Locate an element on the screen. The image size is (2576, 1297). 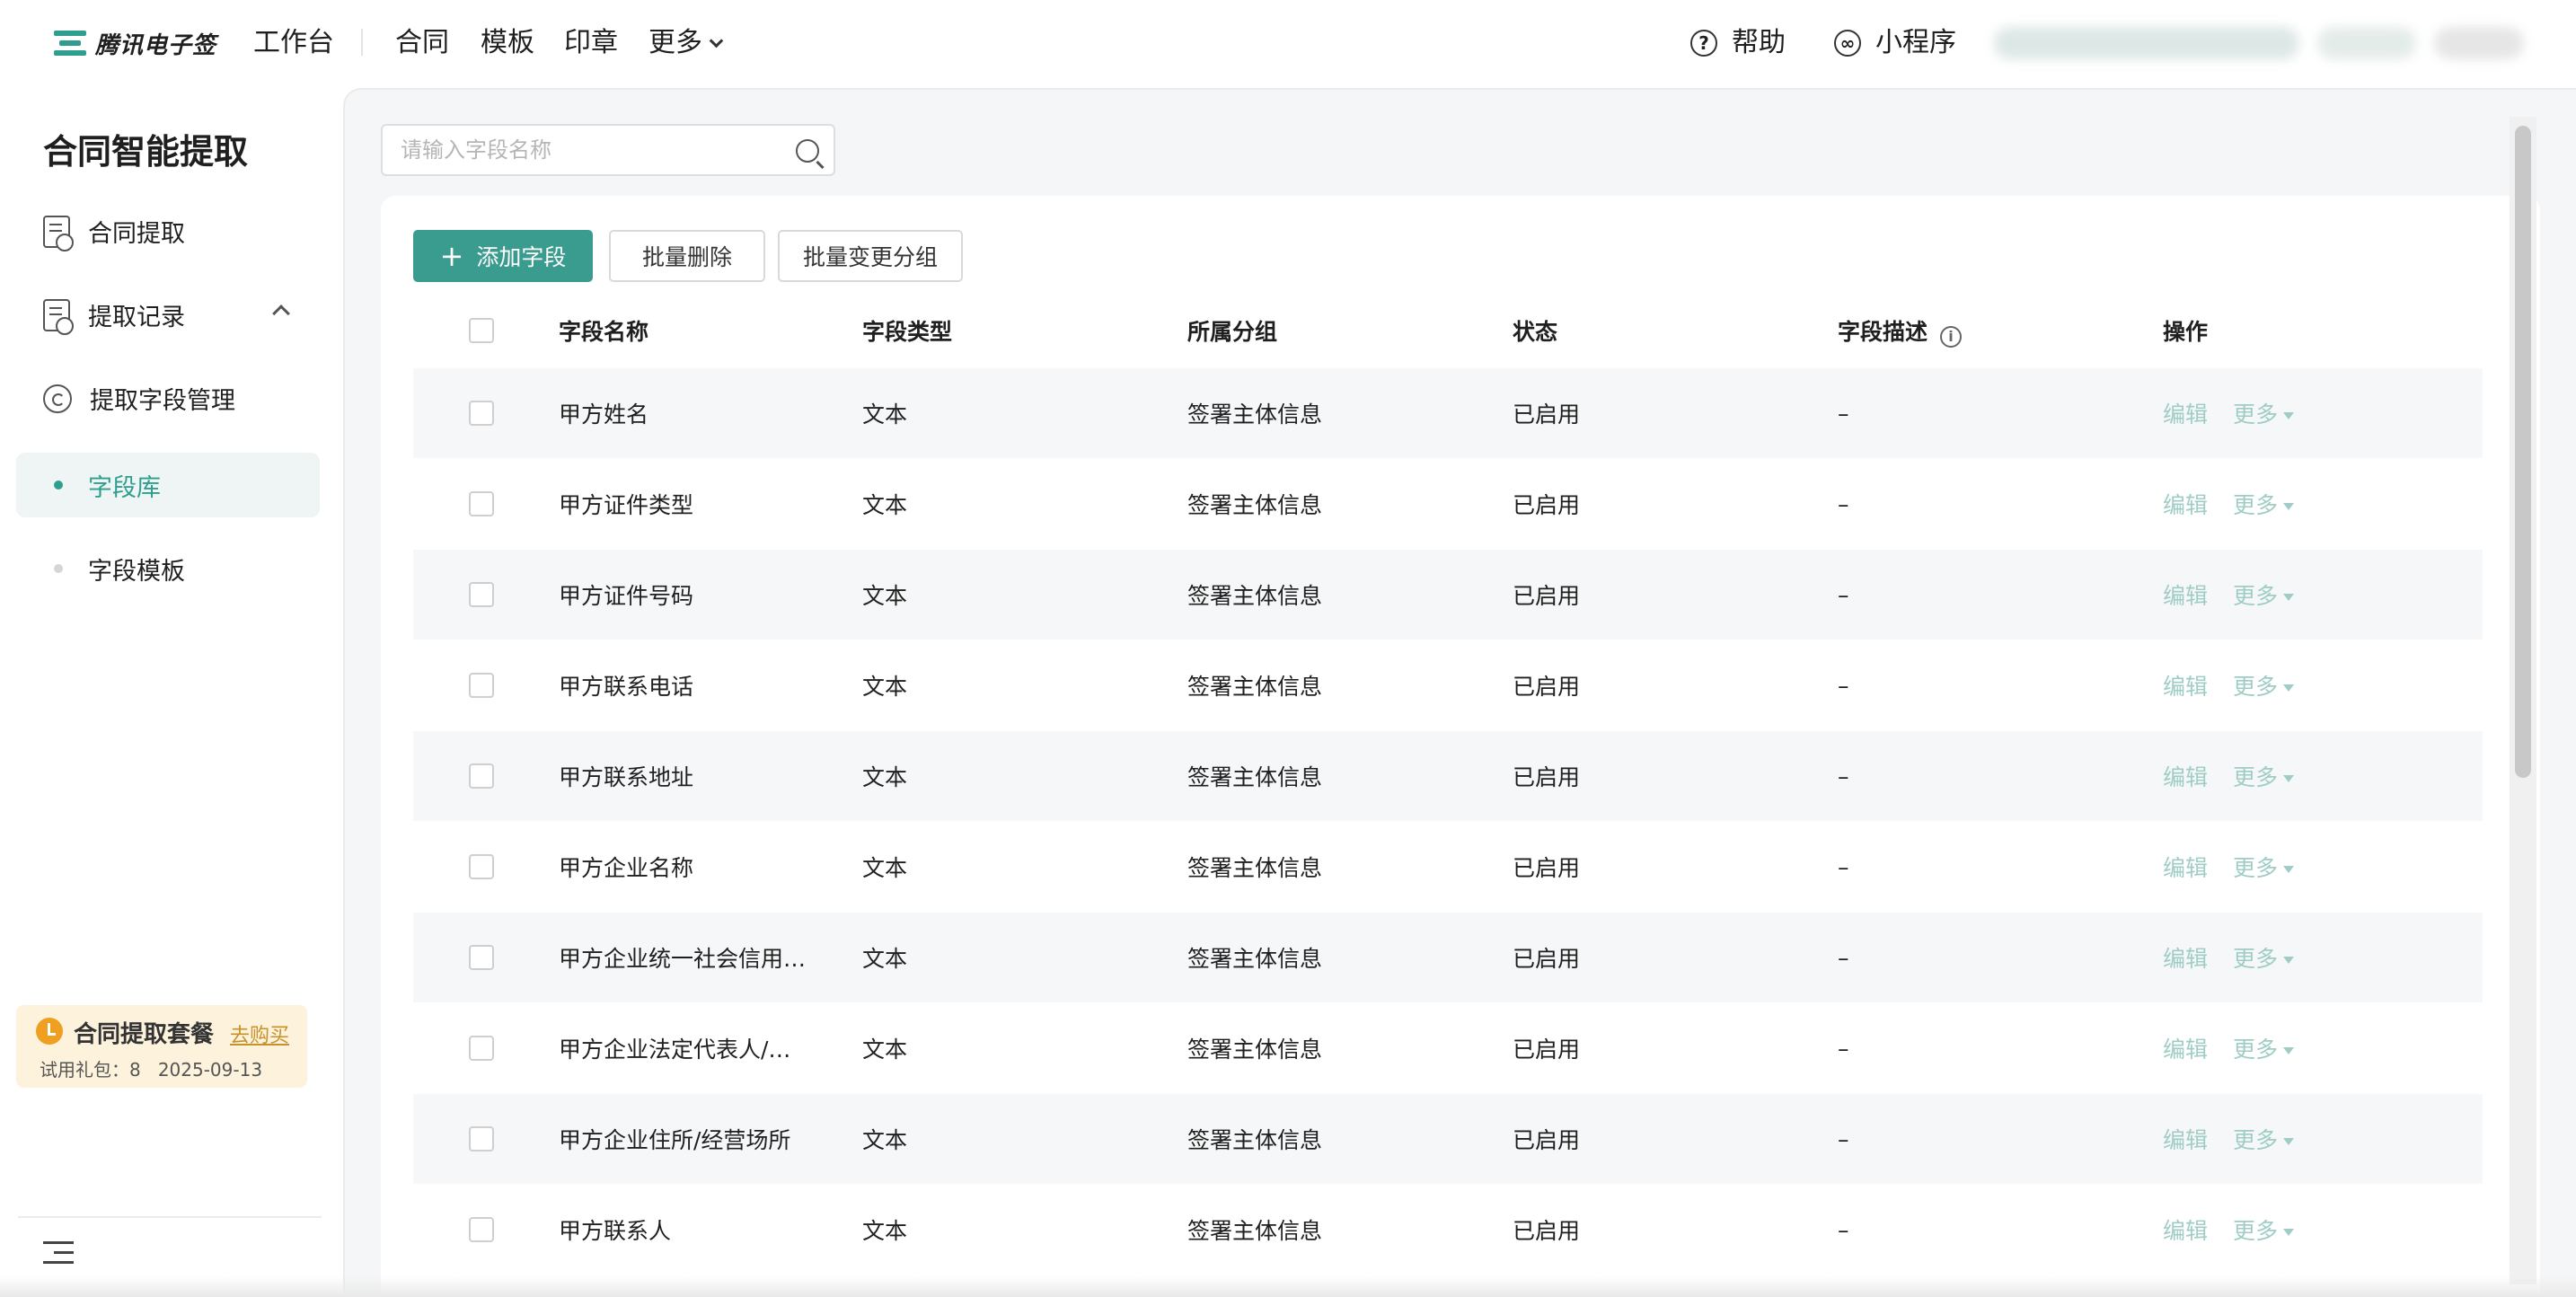
sidebar-item-extract-records: 提取记录 is located at coordinates (114, 316).